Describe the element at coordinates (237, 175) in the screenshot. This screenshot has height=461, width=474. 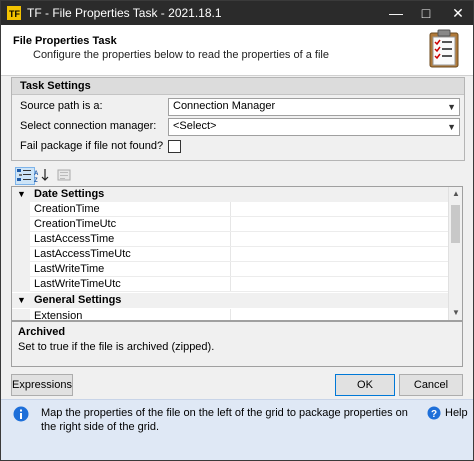
I see `property-grid-toolbar: A Z` at that location.